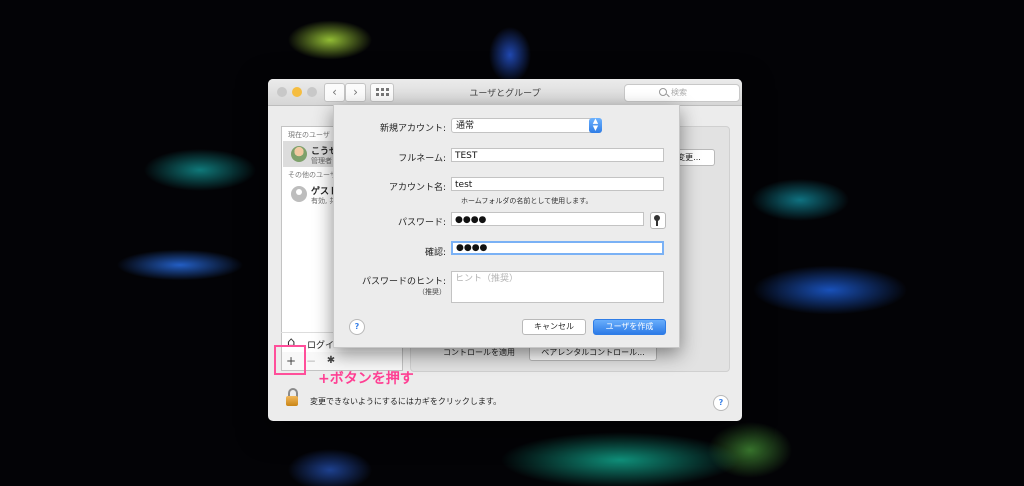 This screenshot has width=1024, height=486. I want to click on account-name-label: アカウント名:, so click(417, 188).